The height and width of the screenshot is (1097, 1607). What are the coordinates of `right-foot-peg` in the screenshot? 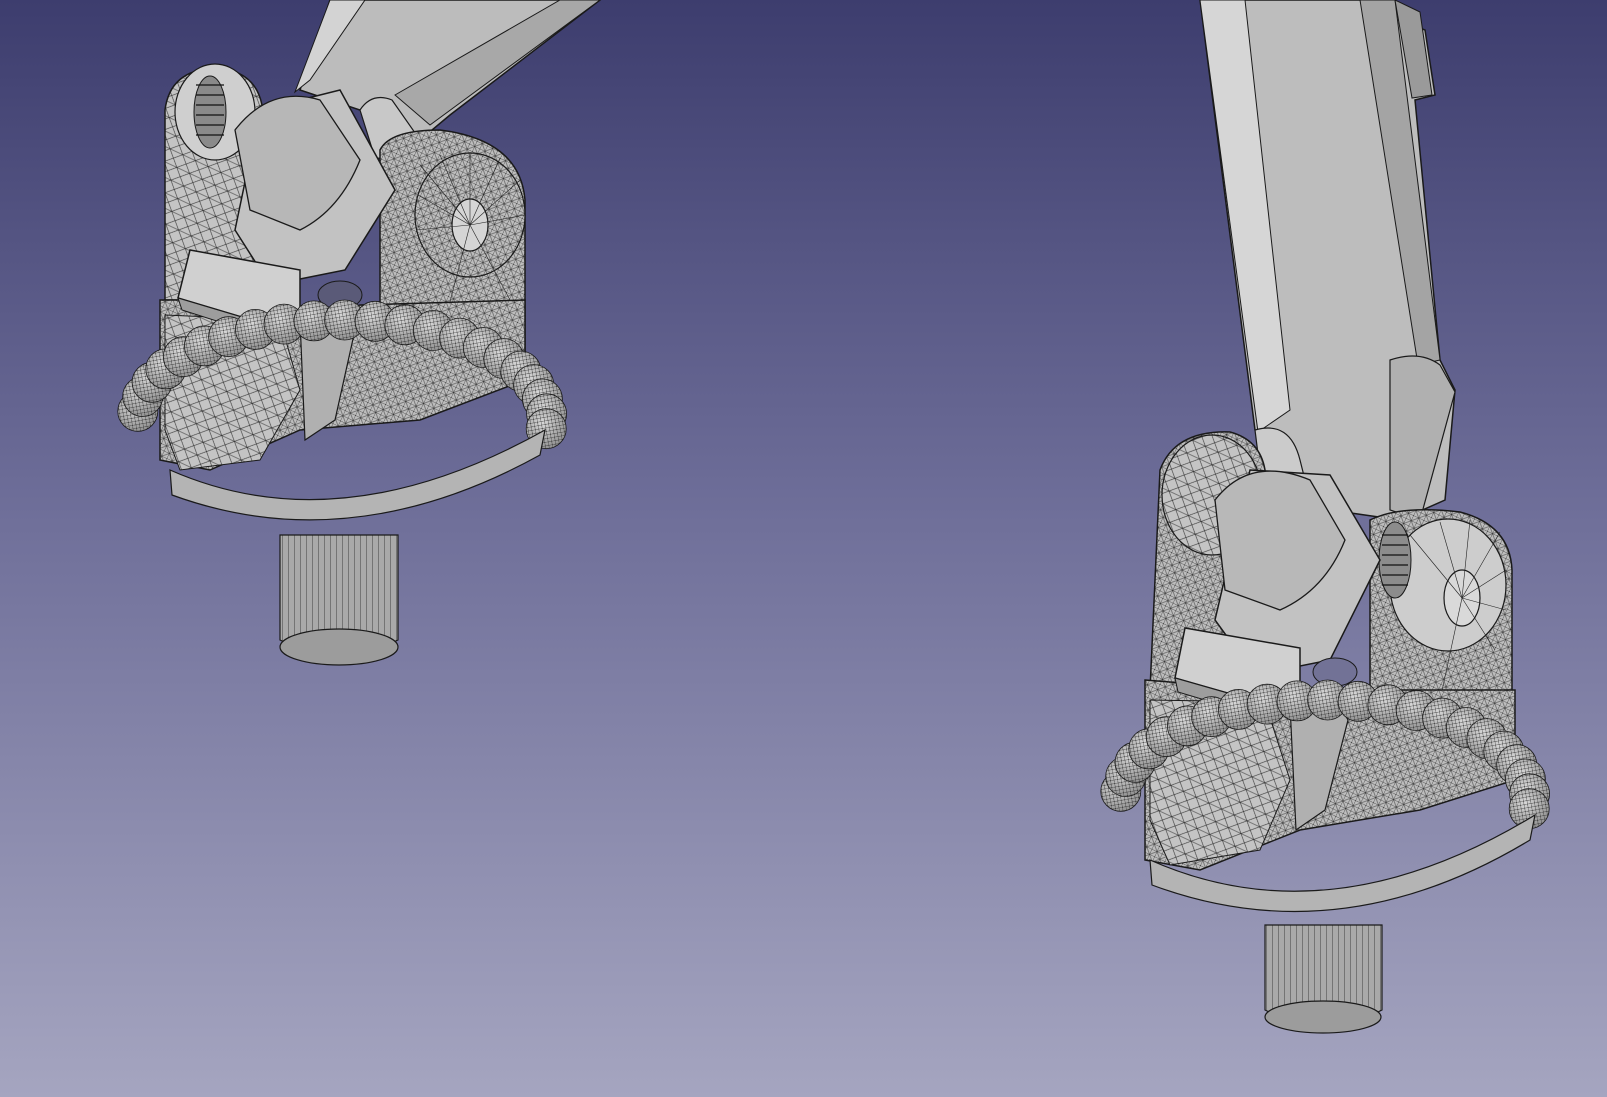 It's located at (1323, 979).